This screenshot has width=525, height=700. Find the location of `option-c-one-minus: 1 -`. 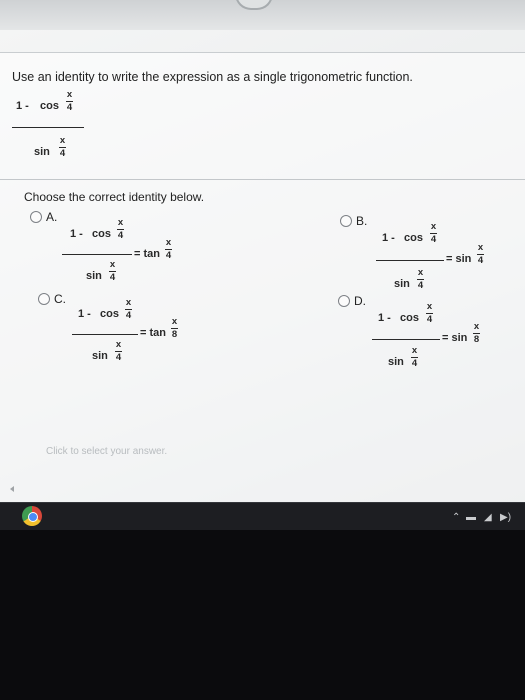

option-c-one-minus: 1 - is located at coordinates (84, 314).